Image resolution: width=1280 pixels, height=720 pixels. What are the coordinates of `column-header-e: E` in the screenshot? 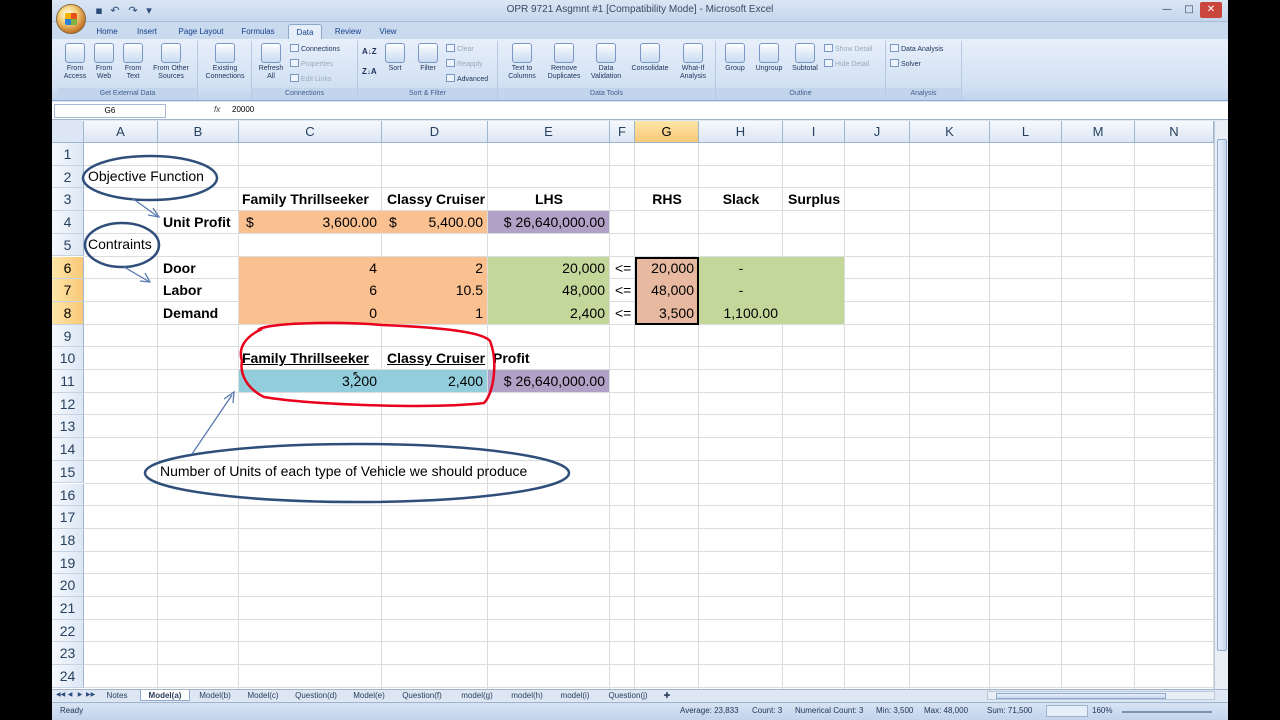 It's located at (549, 132).